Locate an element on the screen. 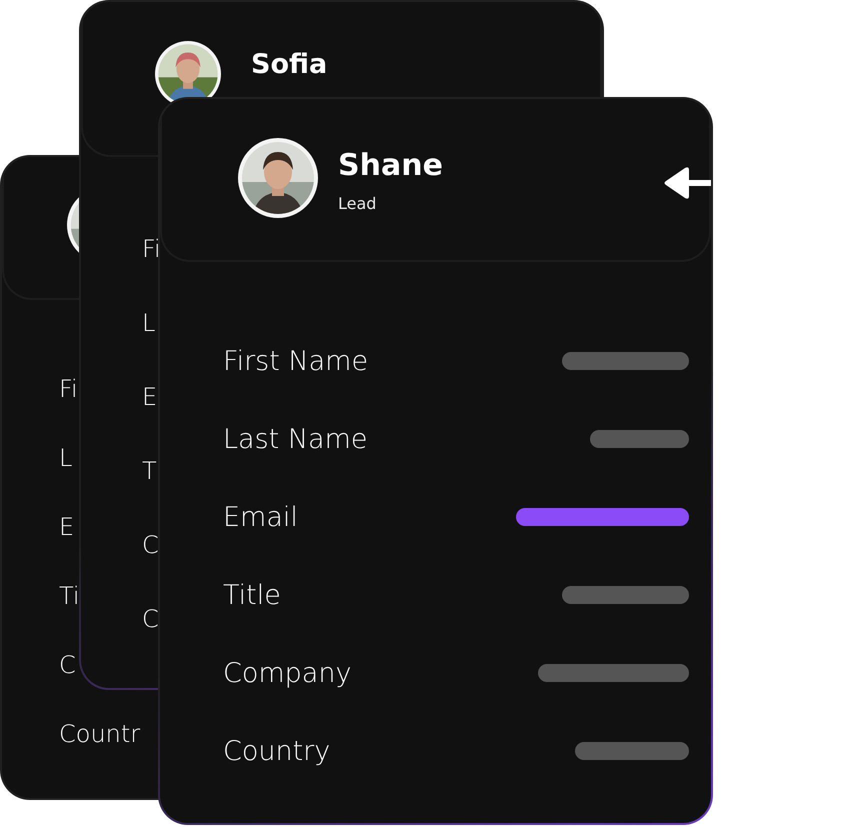 The image size is (846, 827). field-label: Title is located at coordinates (252, 595).